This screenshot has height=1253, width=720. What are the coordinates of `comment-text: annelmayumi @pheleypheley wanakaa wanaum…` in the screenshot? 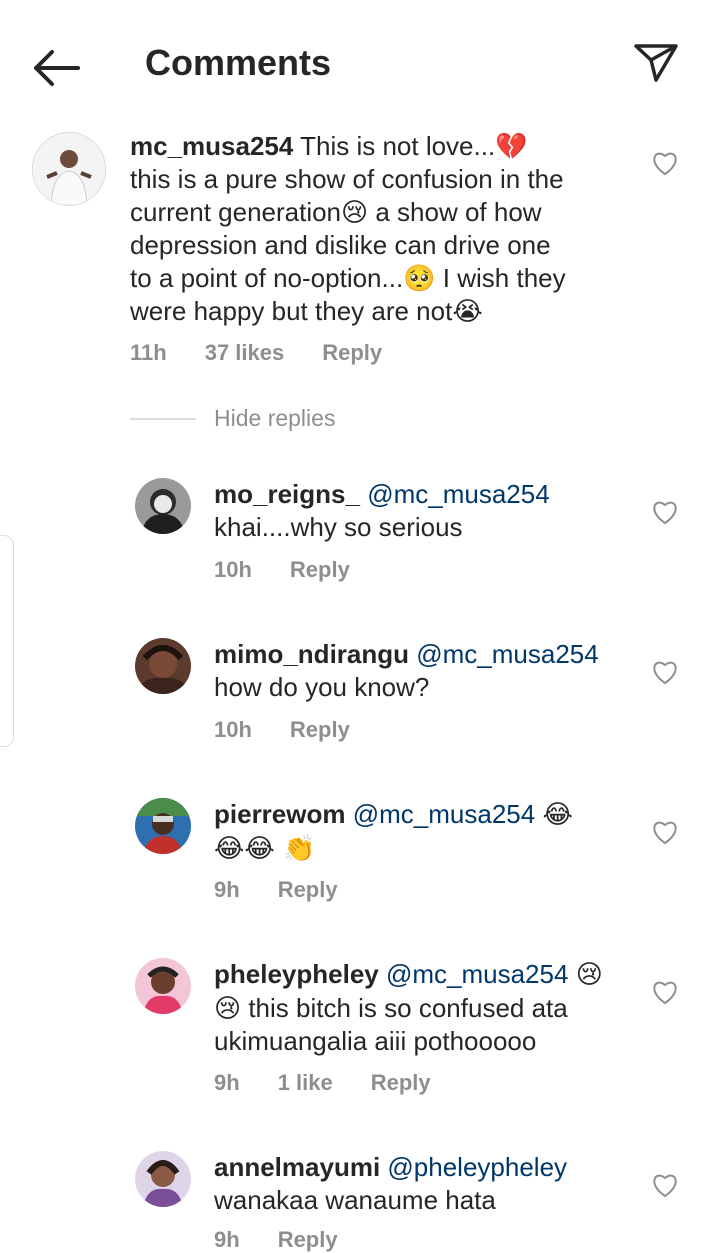 It's located at (429, 1184).